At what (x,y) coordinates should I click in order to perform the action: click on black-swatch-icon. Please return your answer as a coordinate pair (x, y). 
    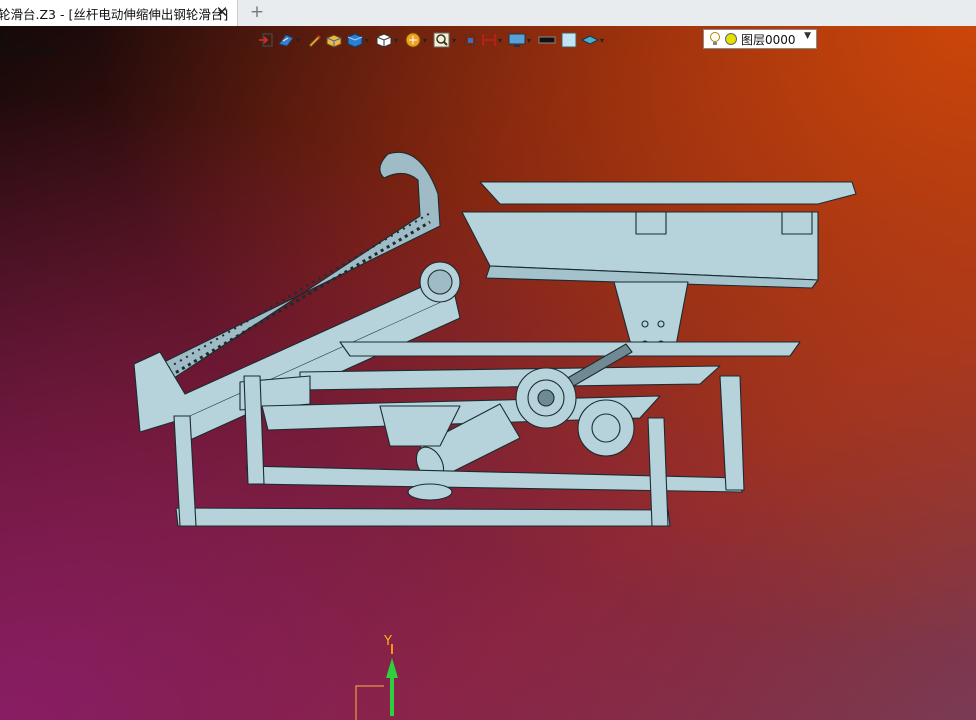
    Looking at the image, I should click on (547, 40).